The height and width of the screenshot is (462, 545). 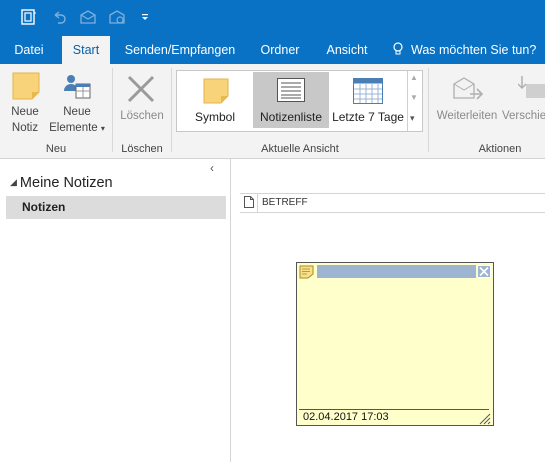 What do you see at coordinates (523, 116) in the screenshot?
I see `move-label: Verschie` at bounding box center [523, 116].